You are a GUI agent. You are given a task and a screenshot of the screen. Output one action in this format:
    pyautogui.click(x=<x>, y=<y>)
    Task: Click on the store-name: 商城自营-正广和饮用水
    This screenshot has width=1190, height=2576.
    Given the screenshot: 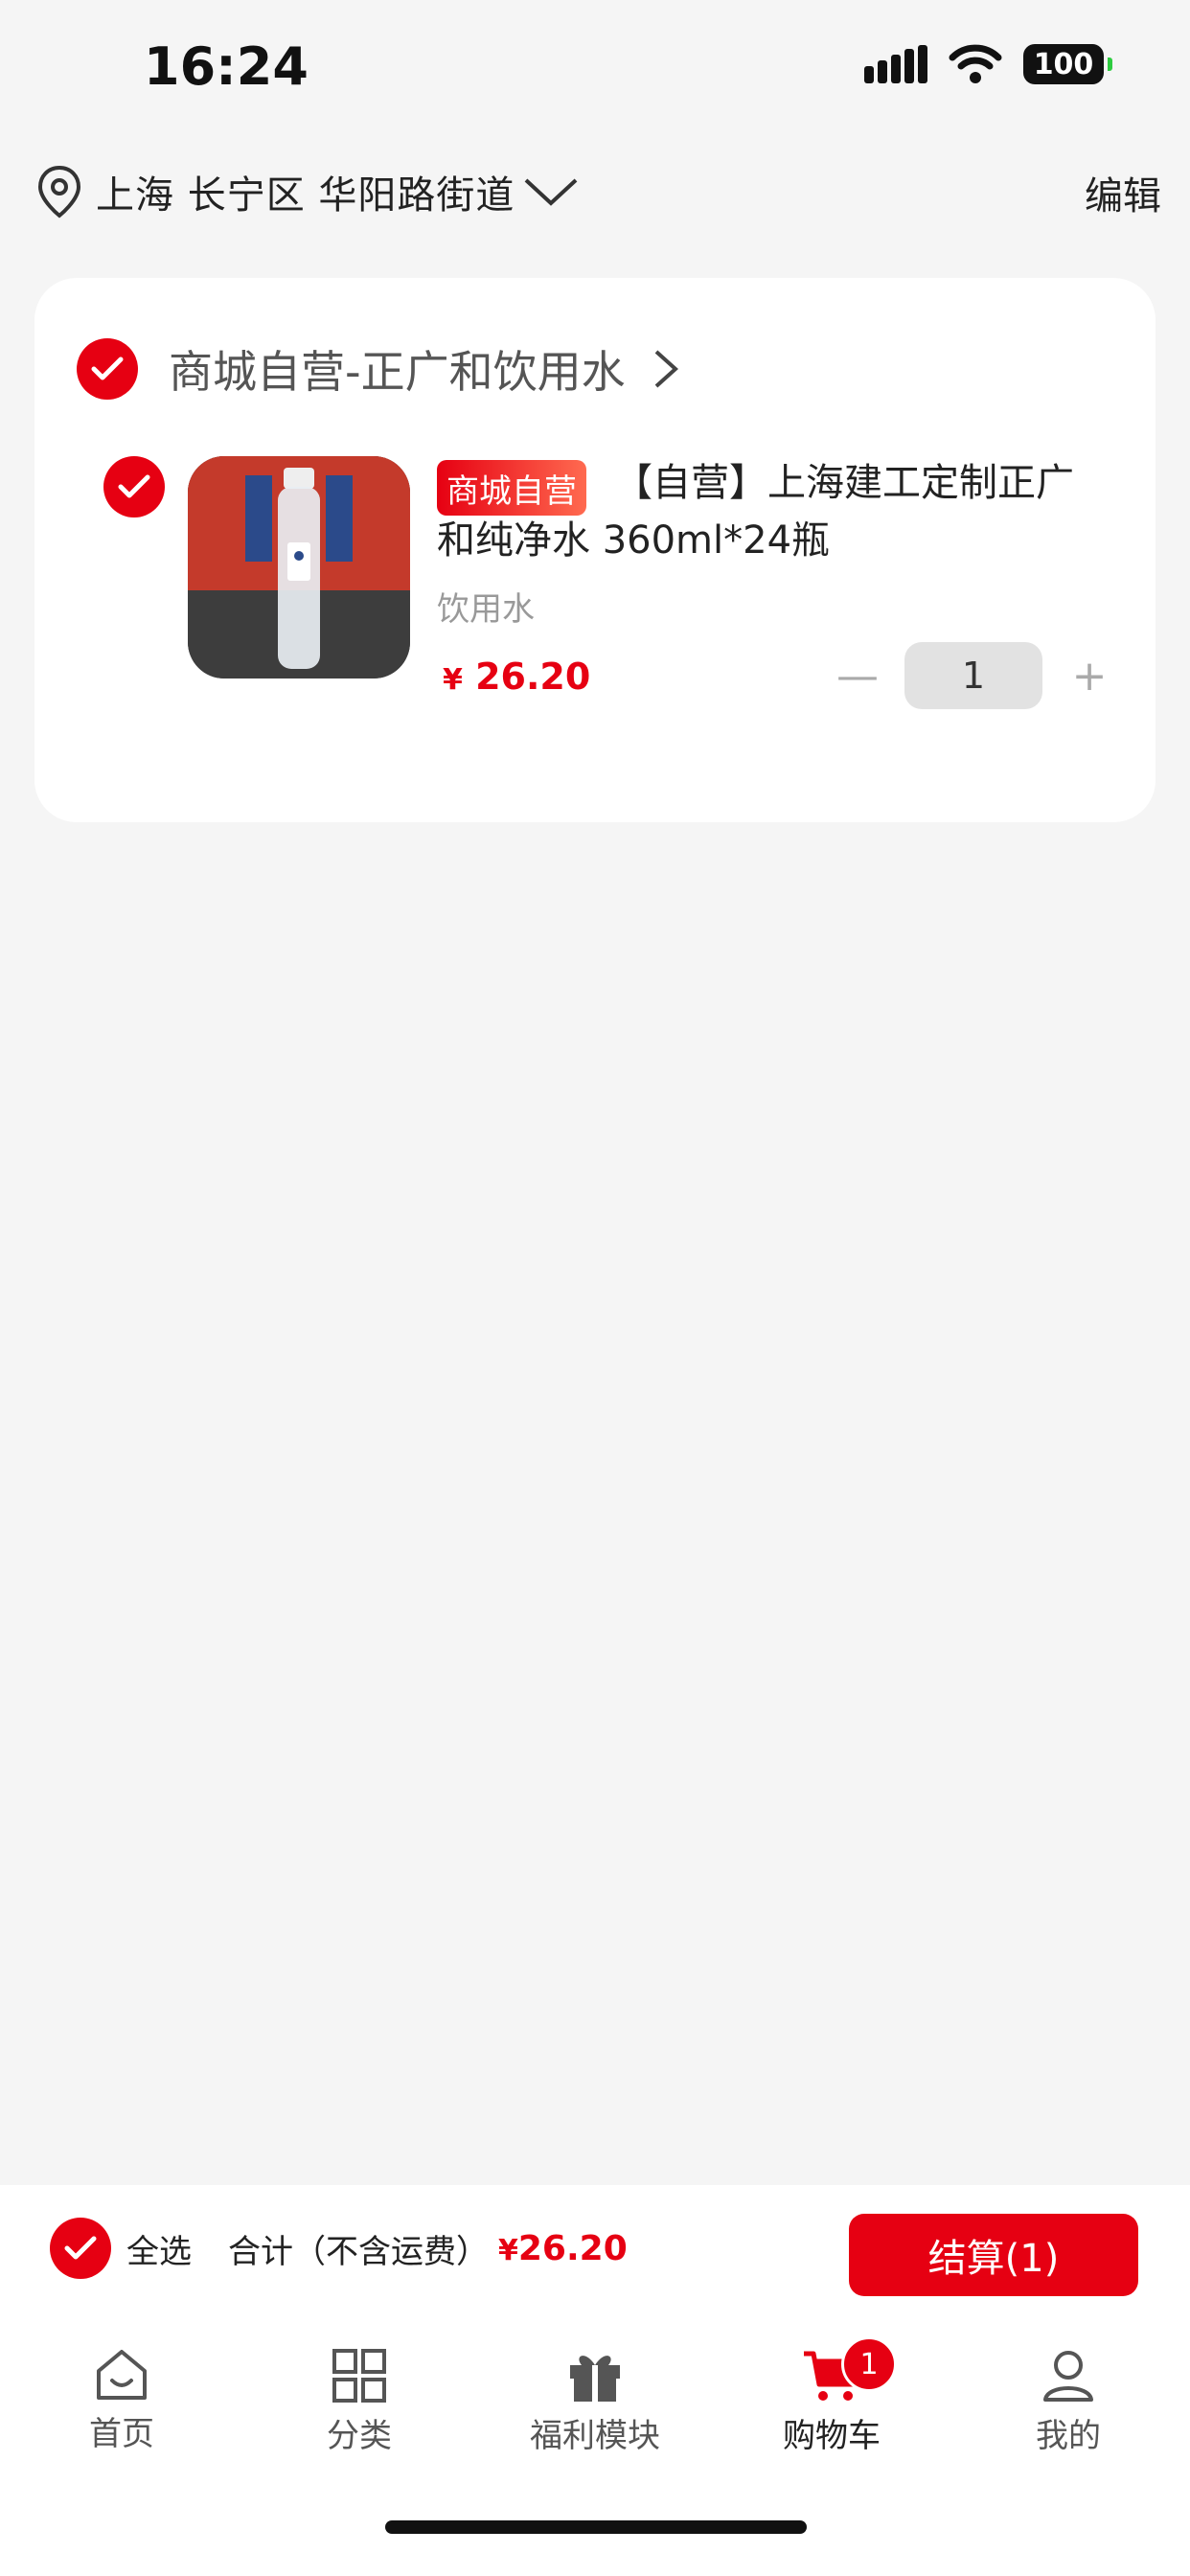 What is the action you would take?
    pyautogui.click(x=397, y=372)
    